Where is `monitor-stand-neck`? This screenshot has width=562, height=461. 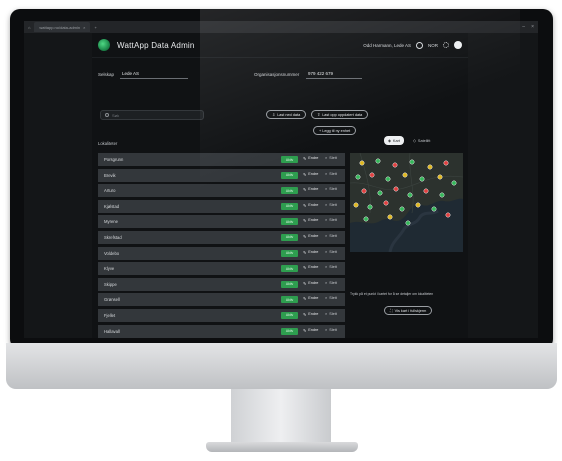
monitor-stand-neck is located at coordinates (281, 417).